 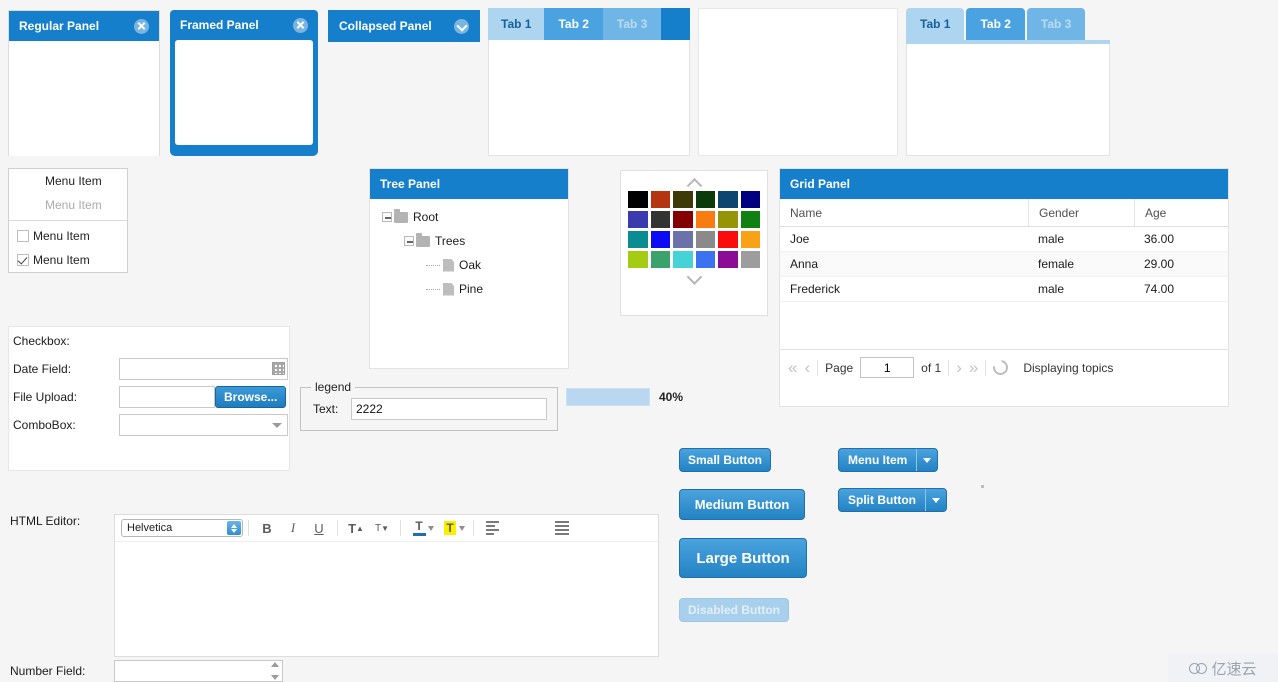 I want to click on menu-item-3: Menu Item, so click(x=68, y=236).